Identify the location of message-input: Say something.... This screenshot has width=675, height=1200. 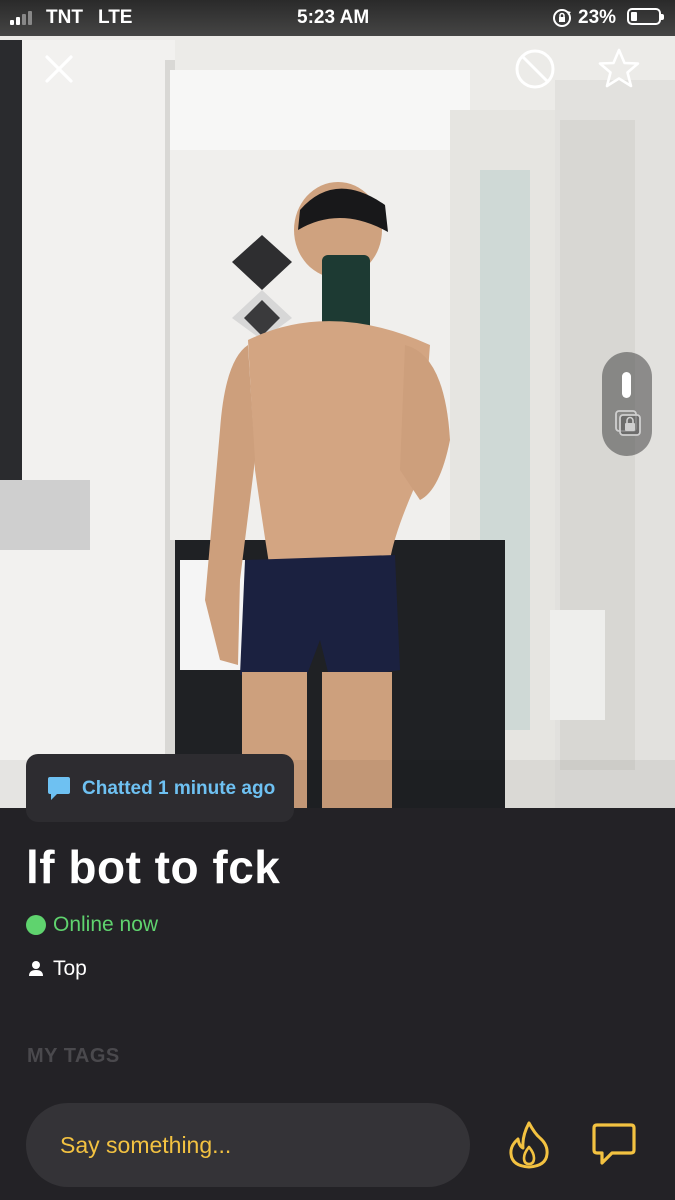
(248, 1145).